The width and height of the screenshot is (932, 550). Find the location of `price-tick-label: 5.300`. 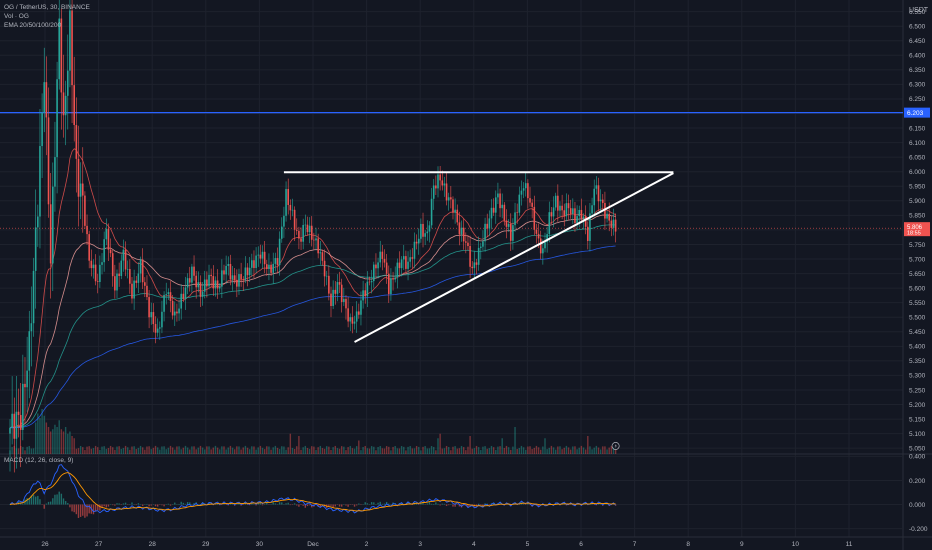

price-tick-label: 5.300 is located at coordinates (917, 376).